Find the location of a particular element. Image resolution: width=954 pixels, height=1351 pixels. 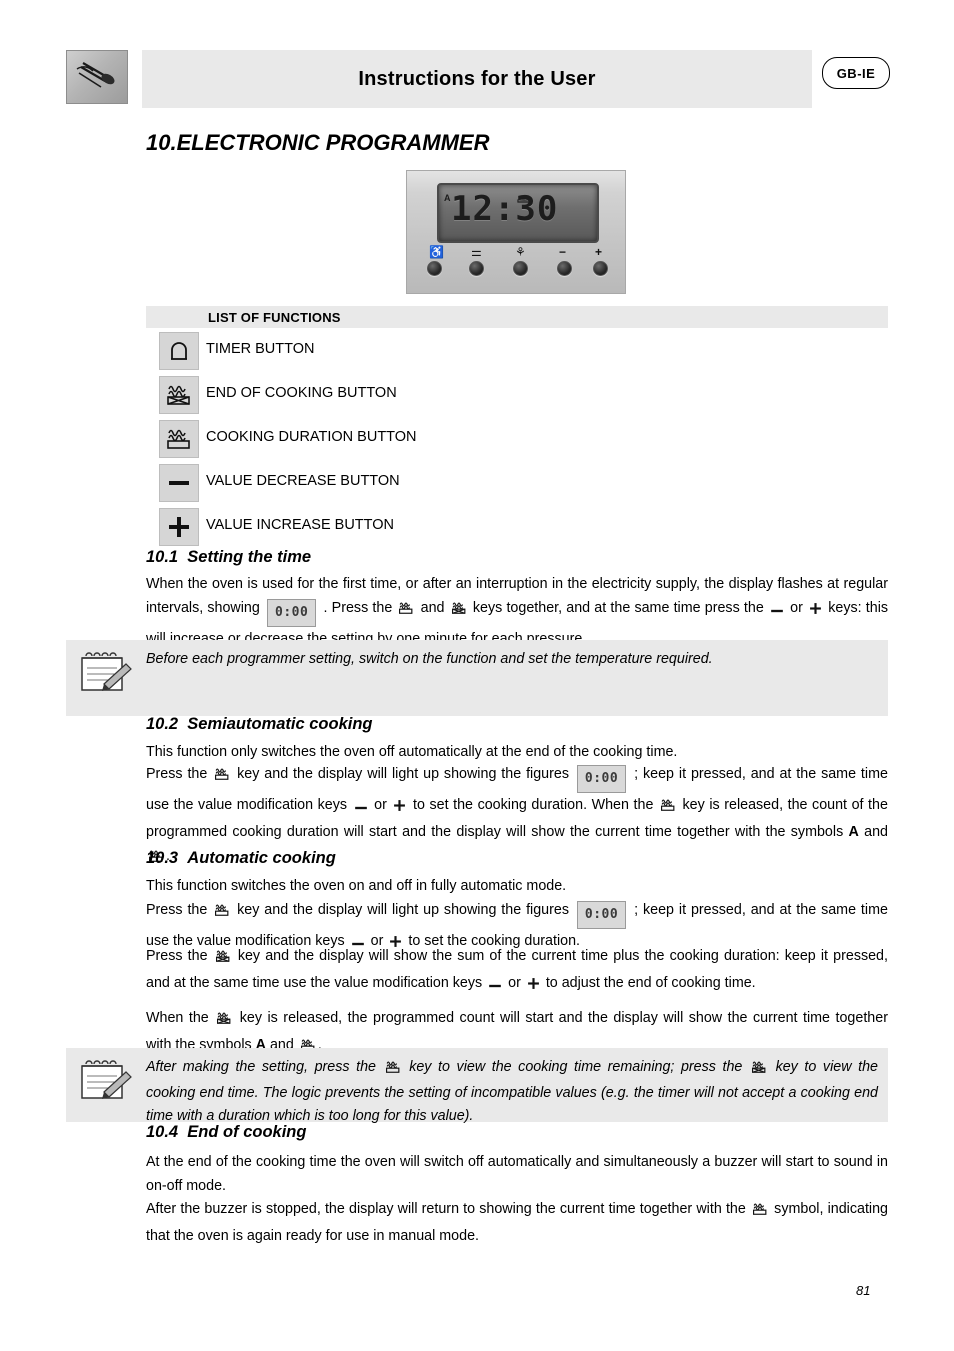

text-part: to adjust the end of cooking time. is located at coordinates (650, 983).